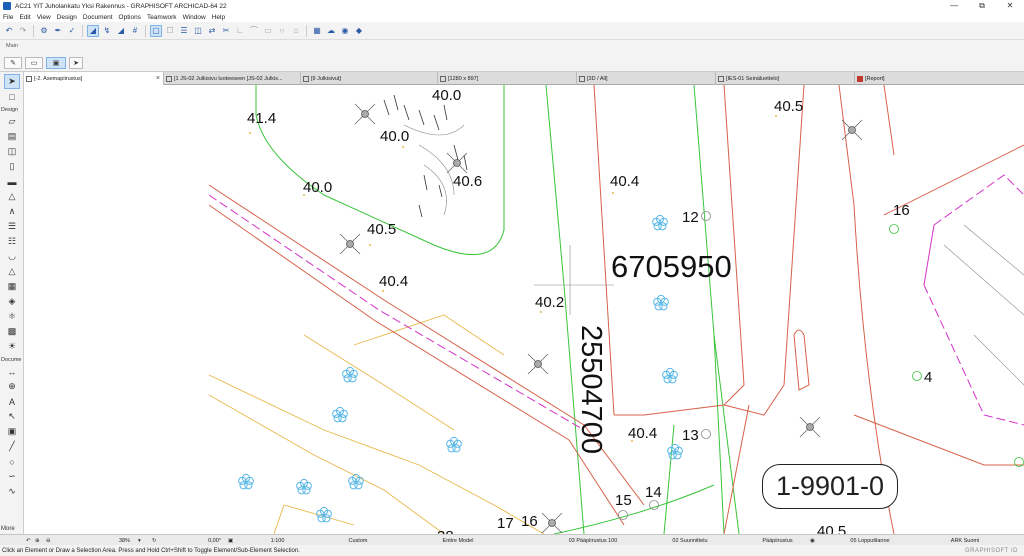 Image resolution: width=1024 pixels, height=556 pixels. I want to click on circle-tool-icon: ○, so click(12, 461).